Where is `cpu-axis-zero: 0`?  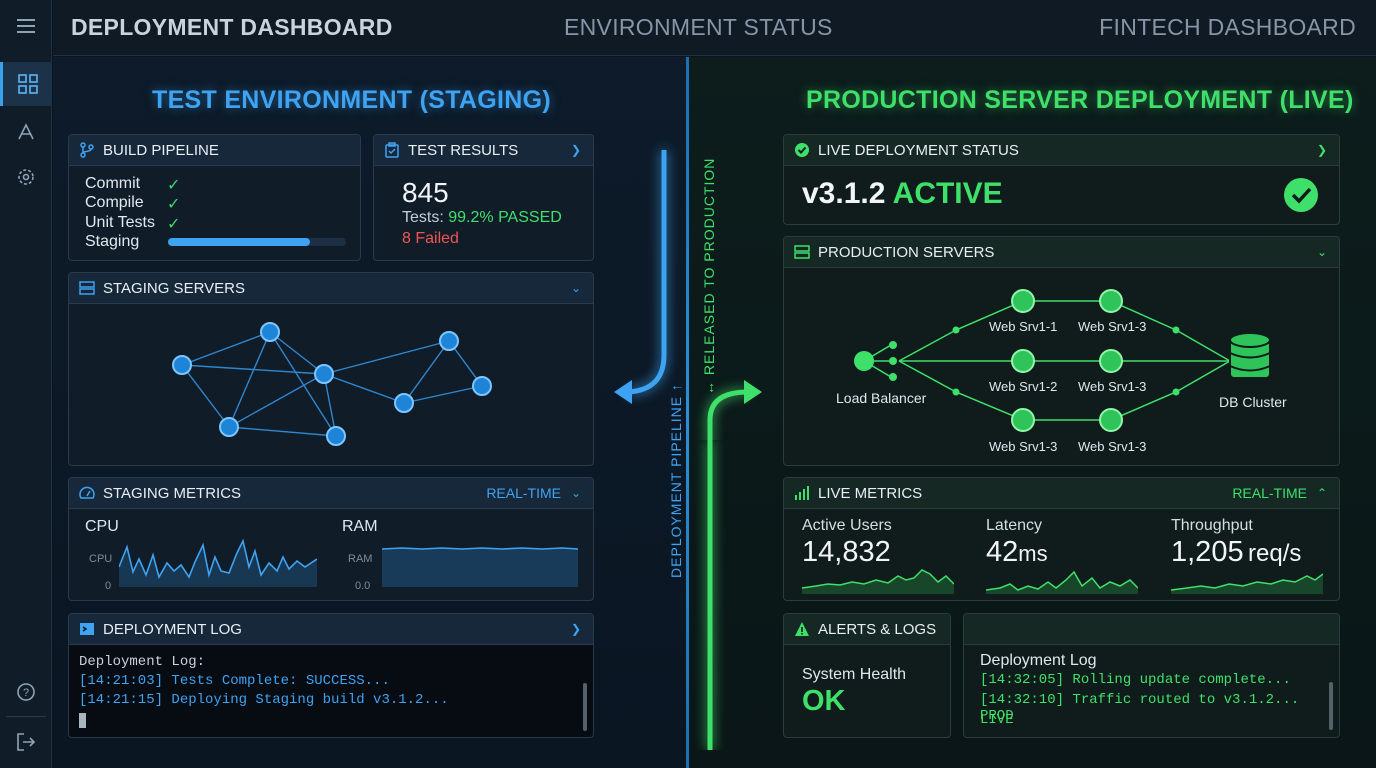 cpu-axis-zero: 0 is located at coordinates (108, 586).